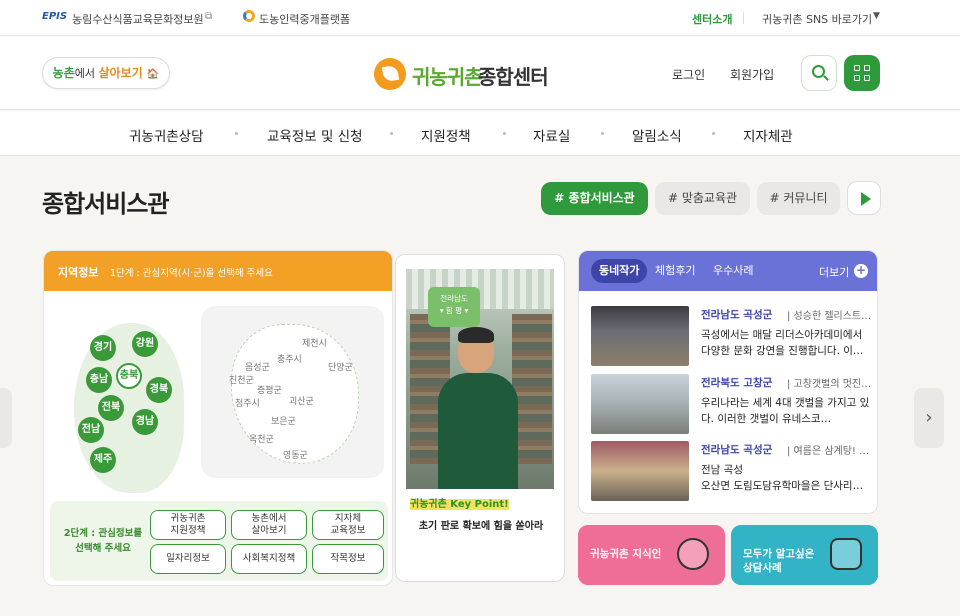  I want to click on province-gyeongnam: 경남, so click(145, 422).